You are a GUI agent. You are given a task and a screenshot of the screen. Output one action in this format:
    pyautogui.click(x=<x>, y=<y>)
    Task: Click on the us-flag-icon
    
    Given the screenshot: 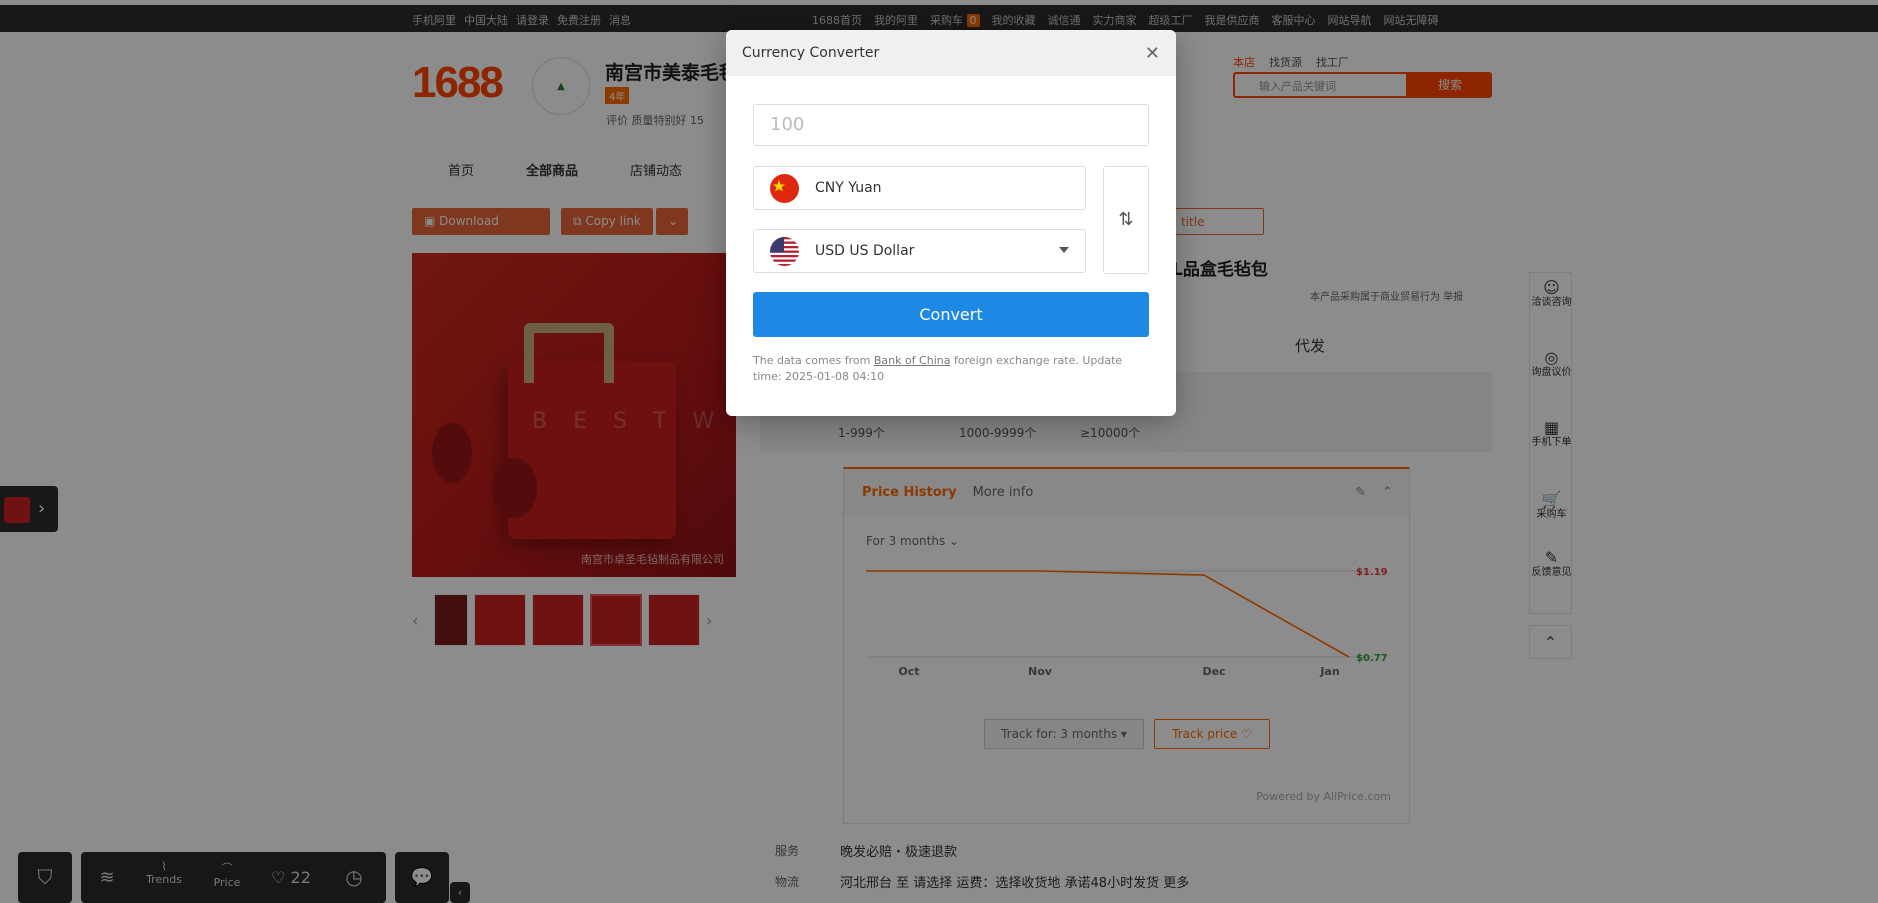 What is the action you would take?
    pyautogui.click(x=784, y=251)
    